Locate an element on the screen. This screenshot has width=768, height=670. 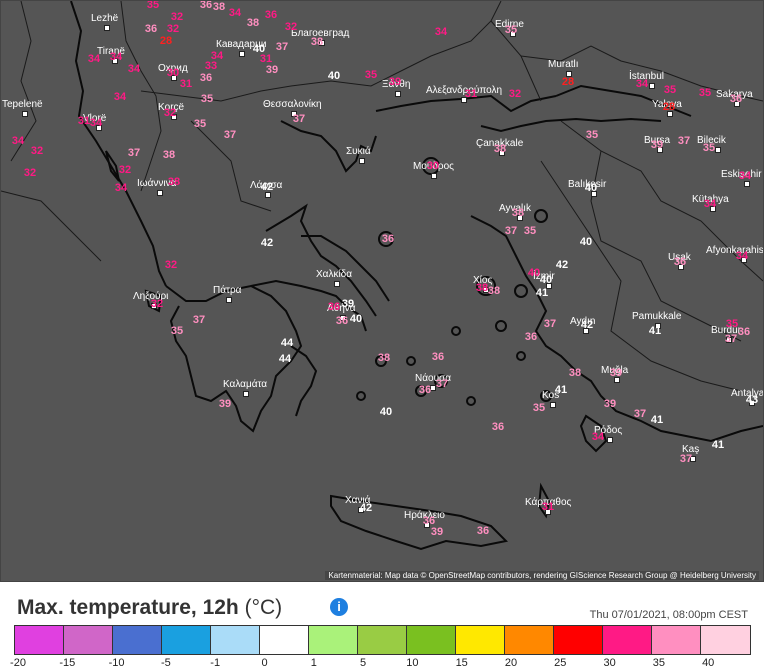
scale-tick-label: -1 is located at coordinates (215, 663).